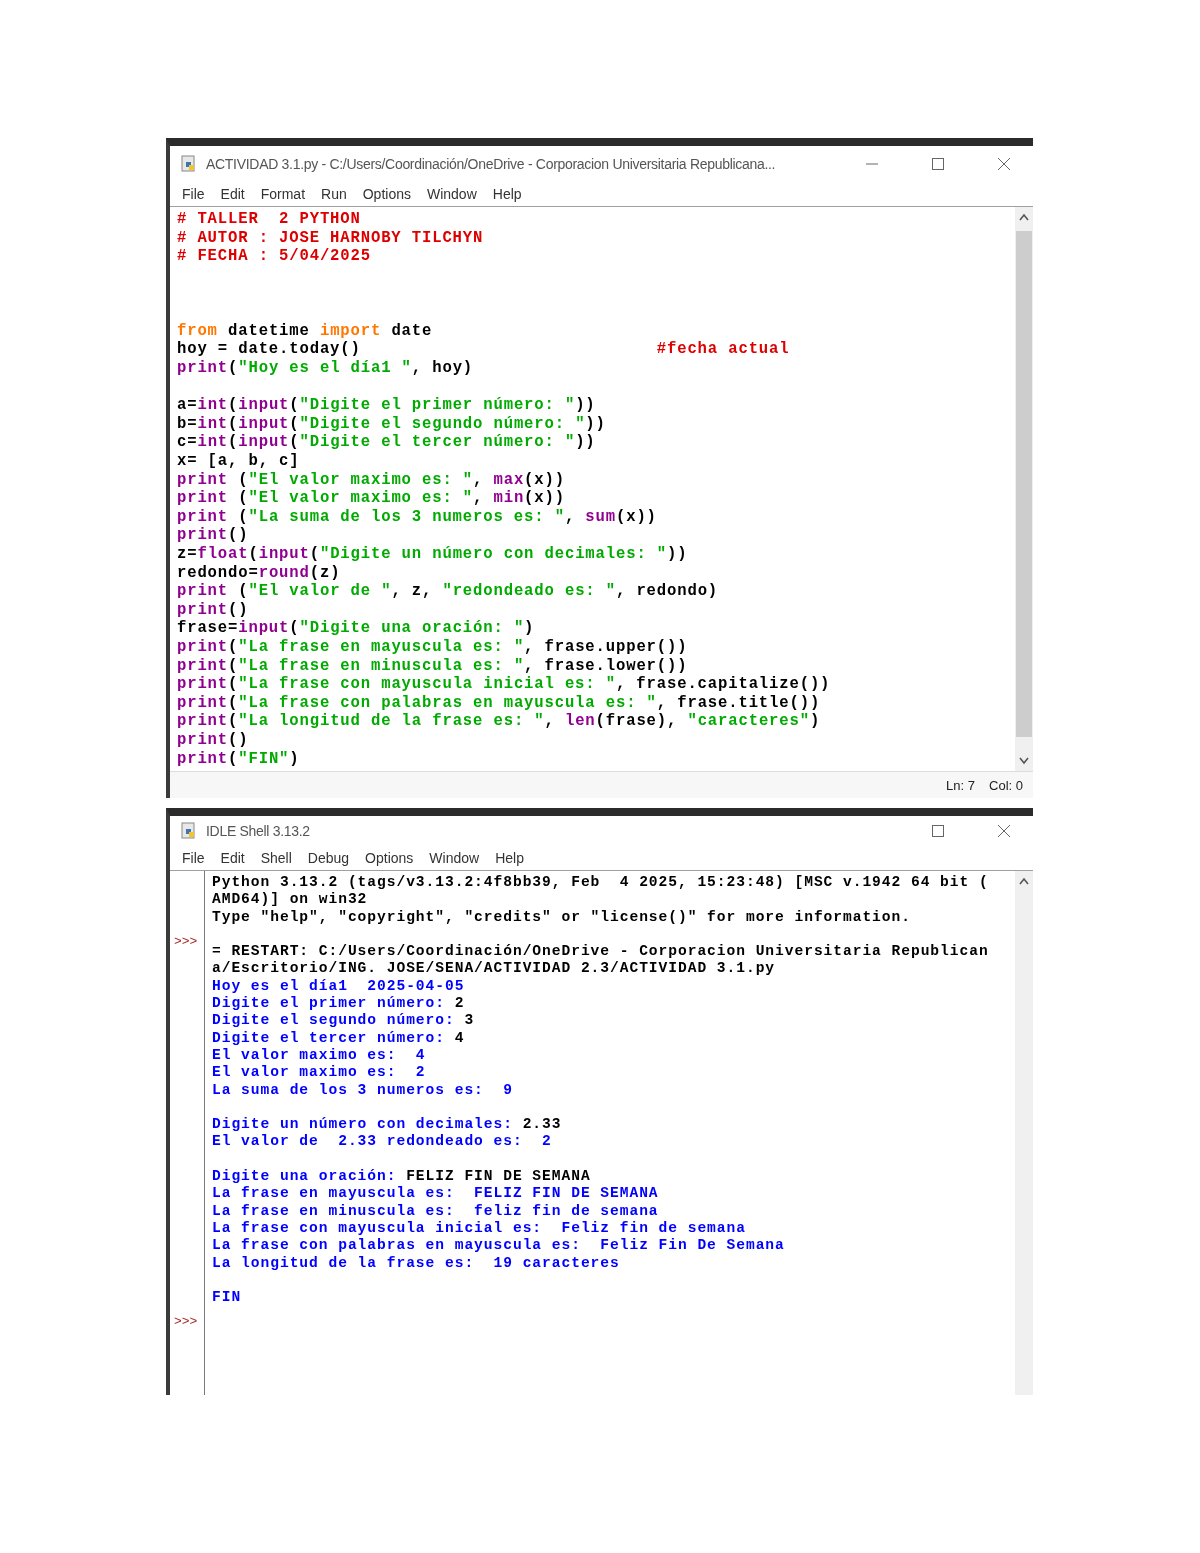  What do you see at coordinates (334, 194) in the screenshot?
I see `menu-item: Run` at bounding box center [334, 194].